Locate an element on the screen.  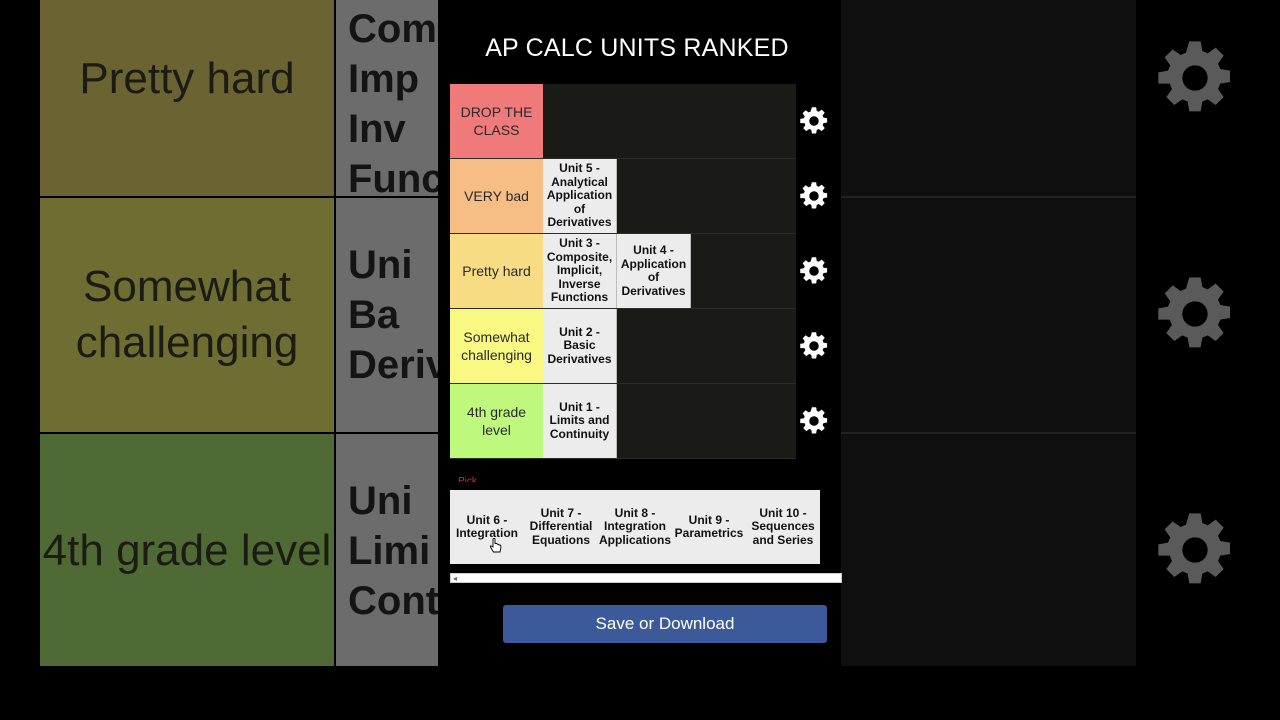
background-tier-label: Somewhat challenging is located at coordinates (187, 315).